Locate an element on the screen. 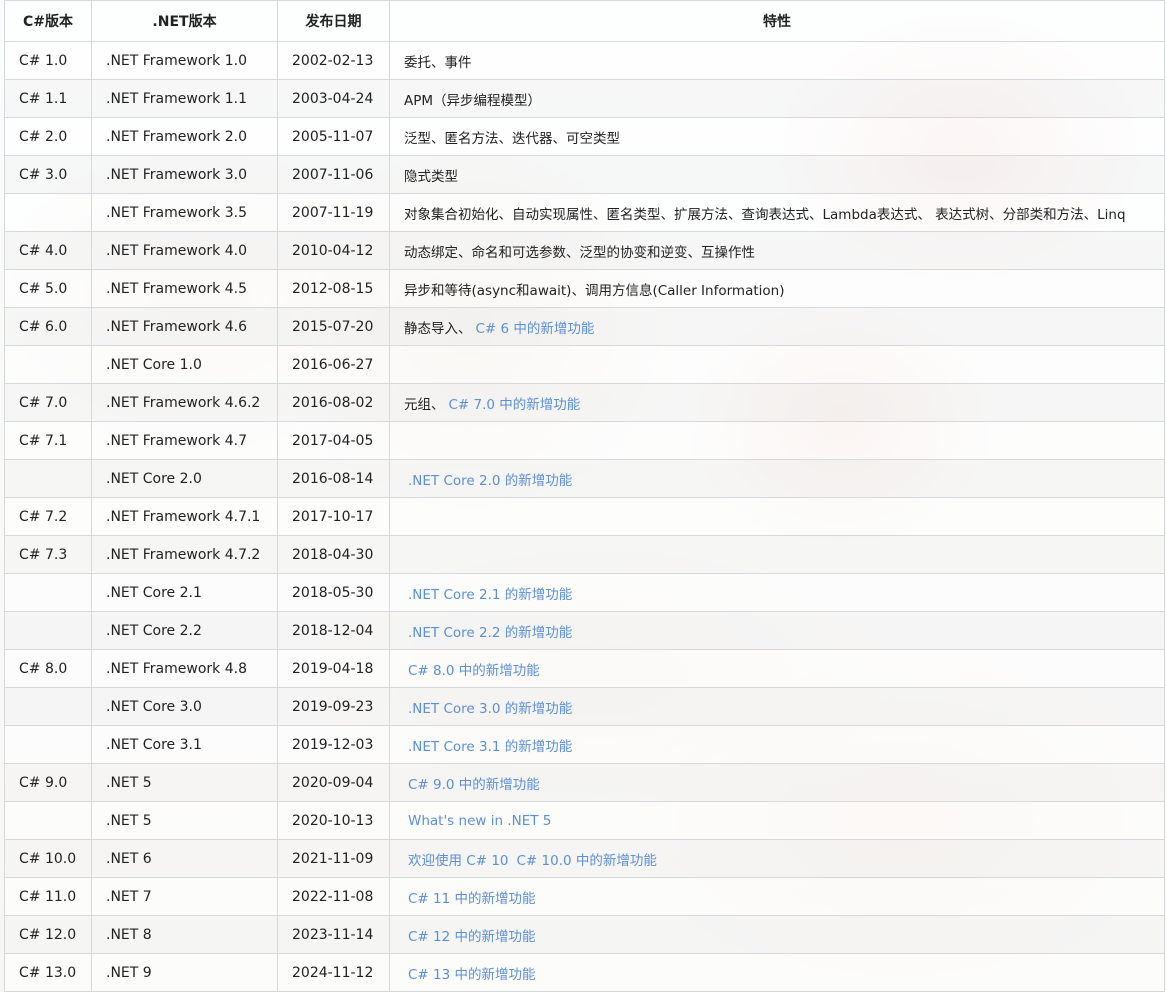 The height and width of the screenshot is (992, 1166). cell-csharp-version: C# 6.0 is located at coordinates (48, 327).